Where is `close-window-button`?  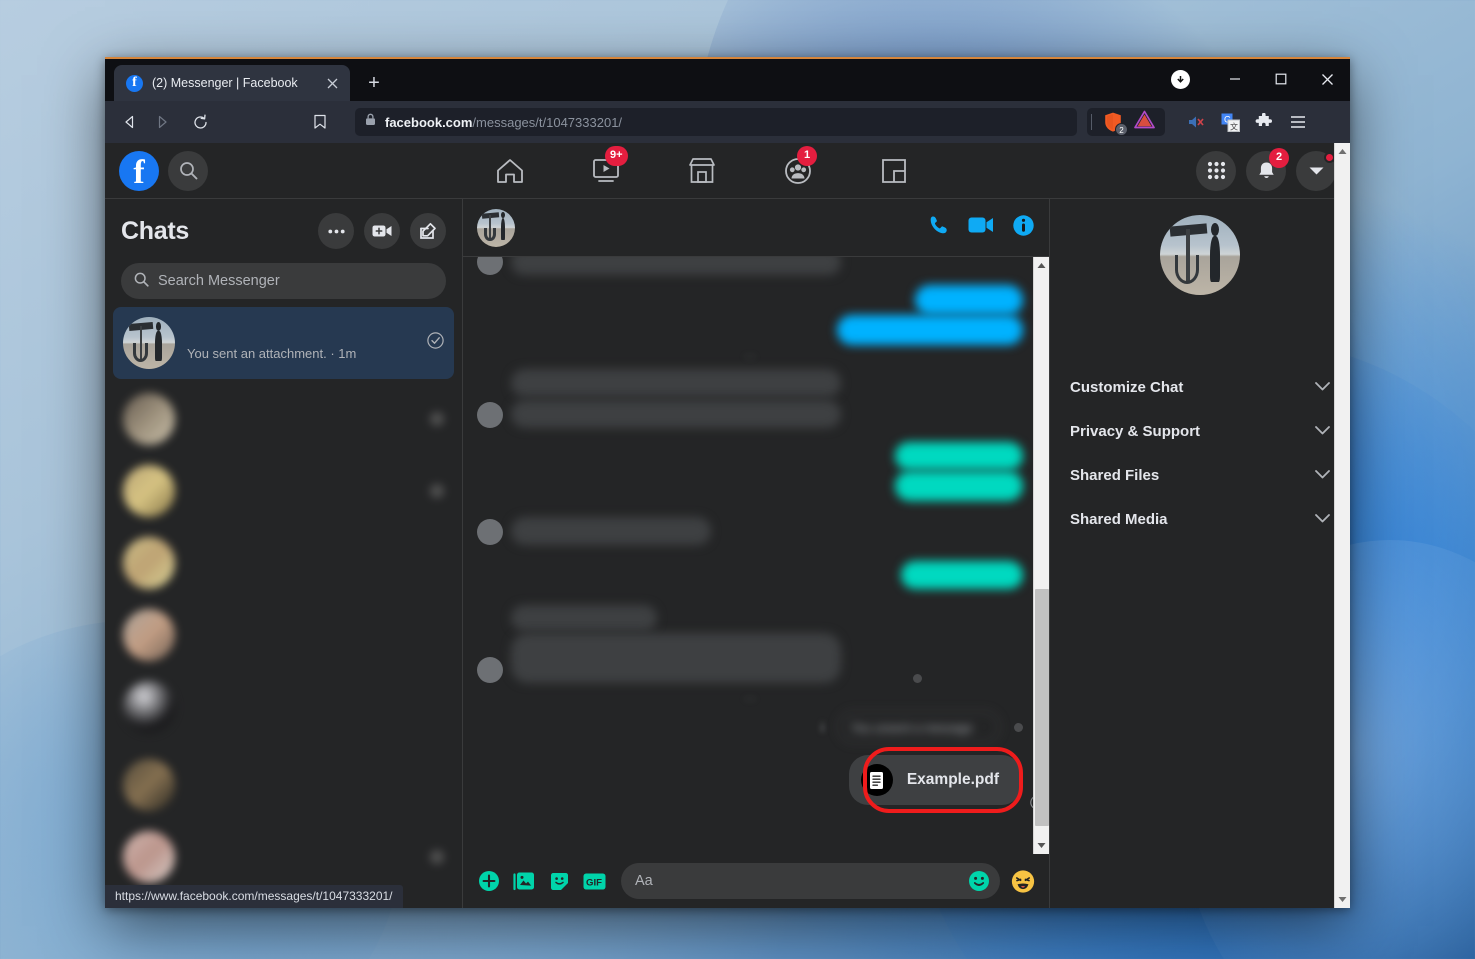
close-window-button is located at coordinates (1327, 79).